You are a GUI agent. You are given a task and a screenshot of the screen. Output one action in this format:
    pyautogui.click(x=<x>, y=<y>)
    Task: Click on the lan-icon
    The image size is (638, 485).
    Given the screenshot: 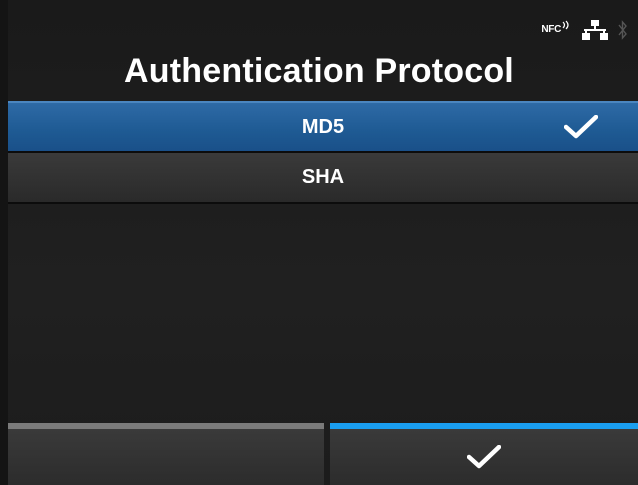 What is the action you would take?
    pyautogui.click(x=595, y=30)
    